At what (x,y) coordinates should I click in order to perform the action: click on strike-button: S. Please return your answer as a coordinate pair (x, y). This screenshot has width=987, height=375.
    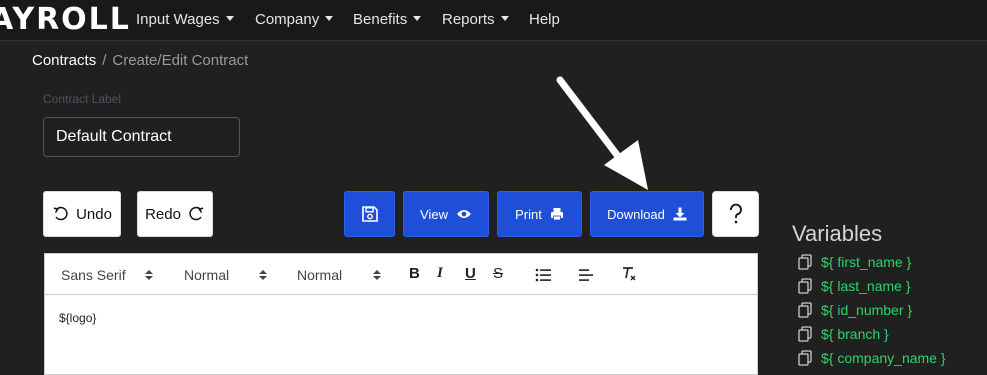
    Looking at the image, I should click on (498, 273).